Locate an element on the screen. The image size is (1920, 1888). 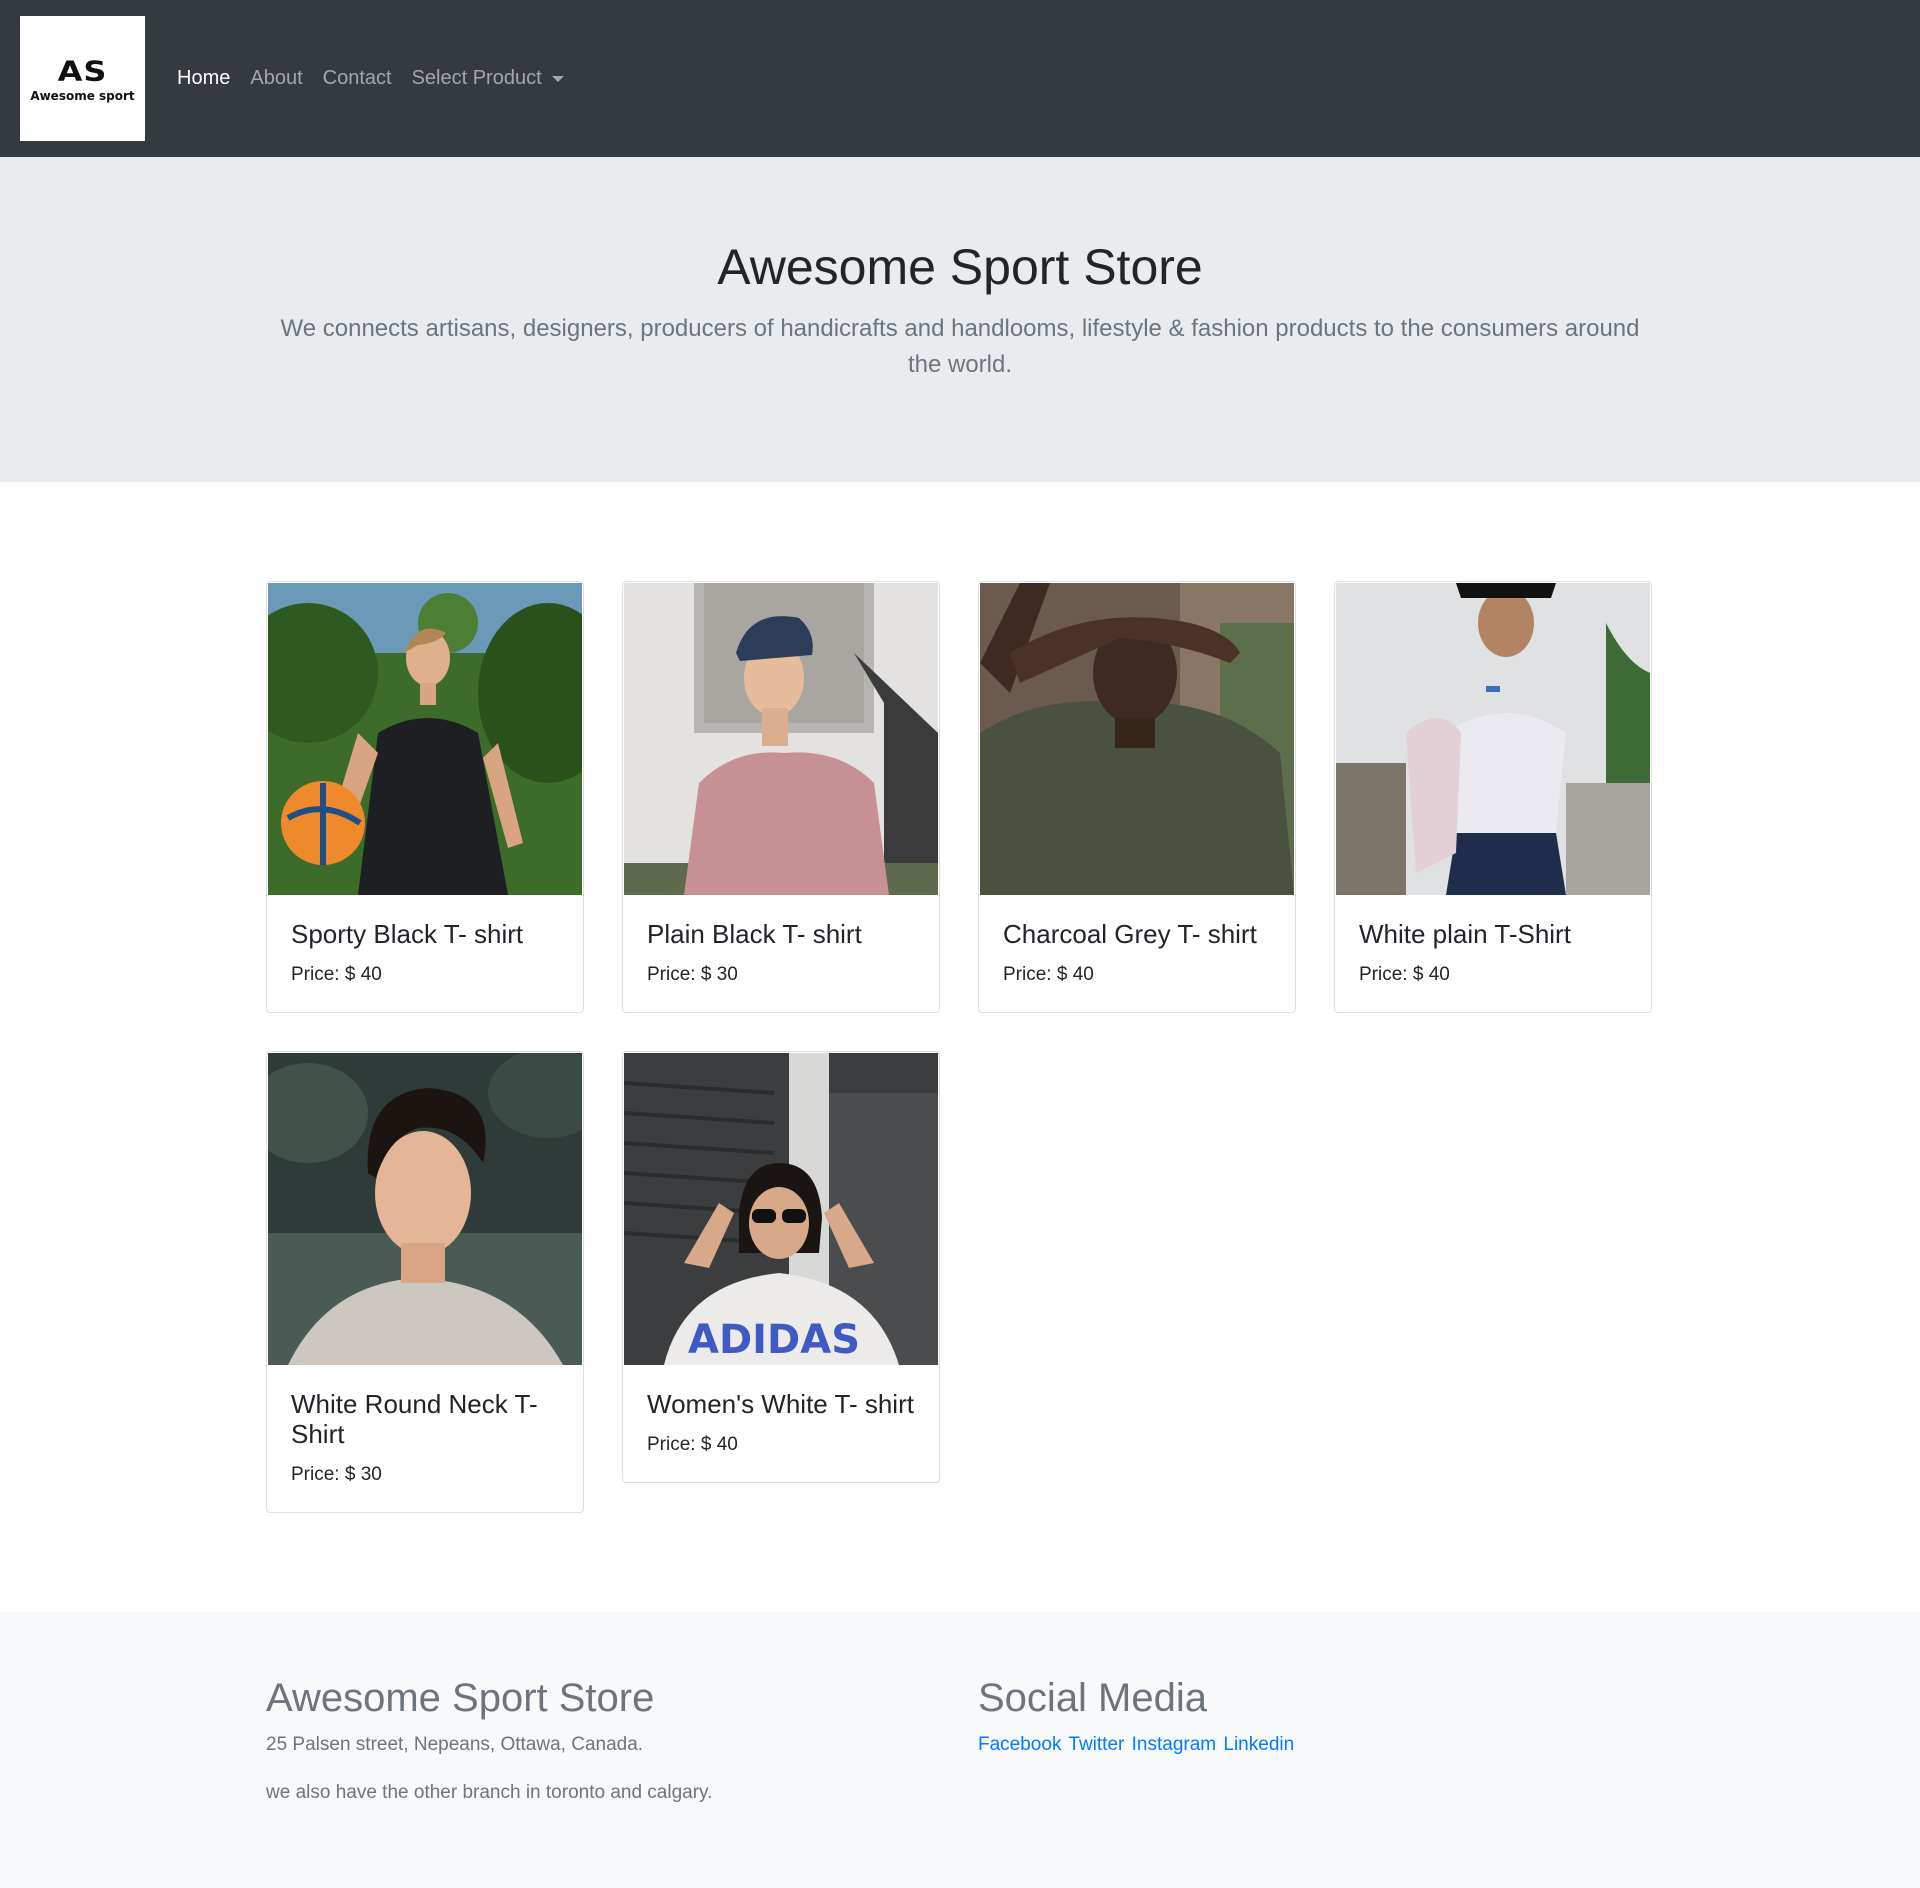
product-card: Plain Black T- shirt Price: $ 30 is located at coordinates (781, 797).